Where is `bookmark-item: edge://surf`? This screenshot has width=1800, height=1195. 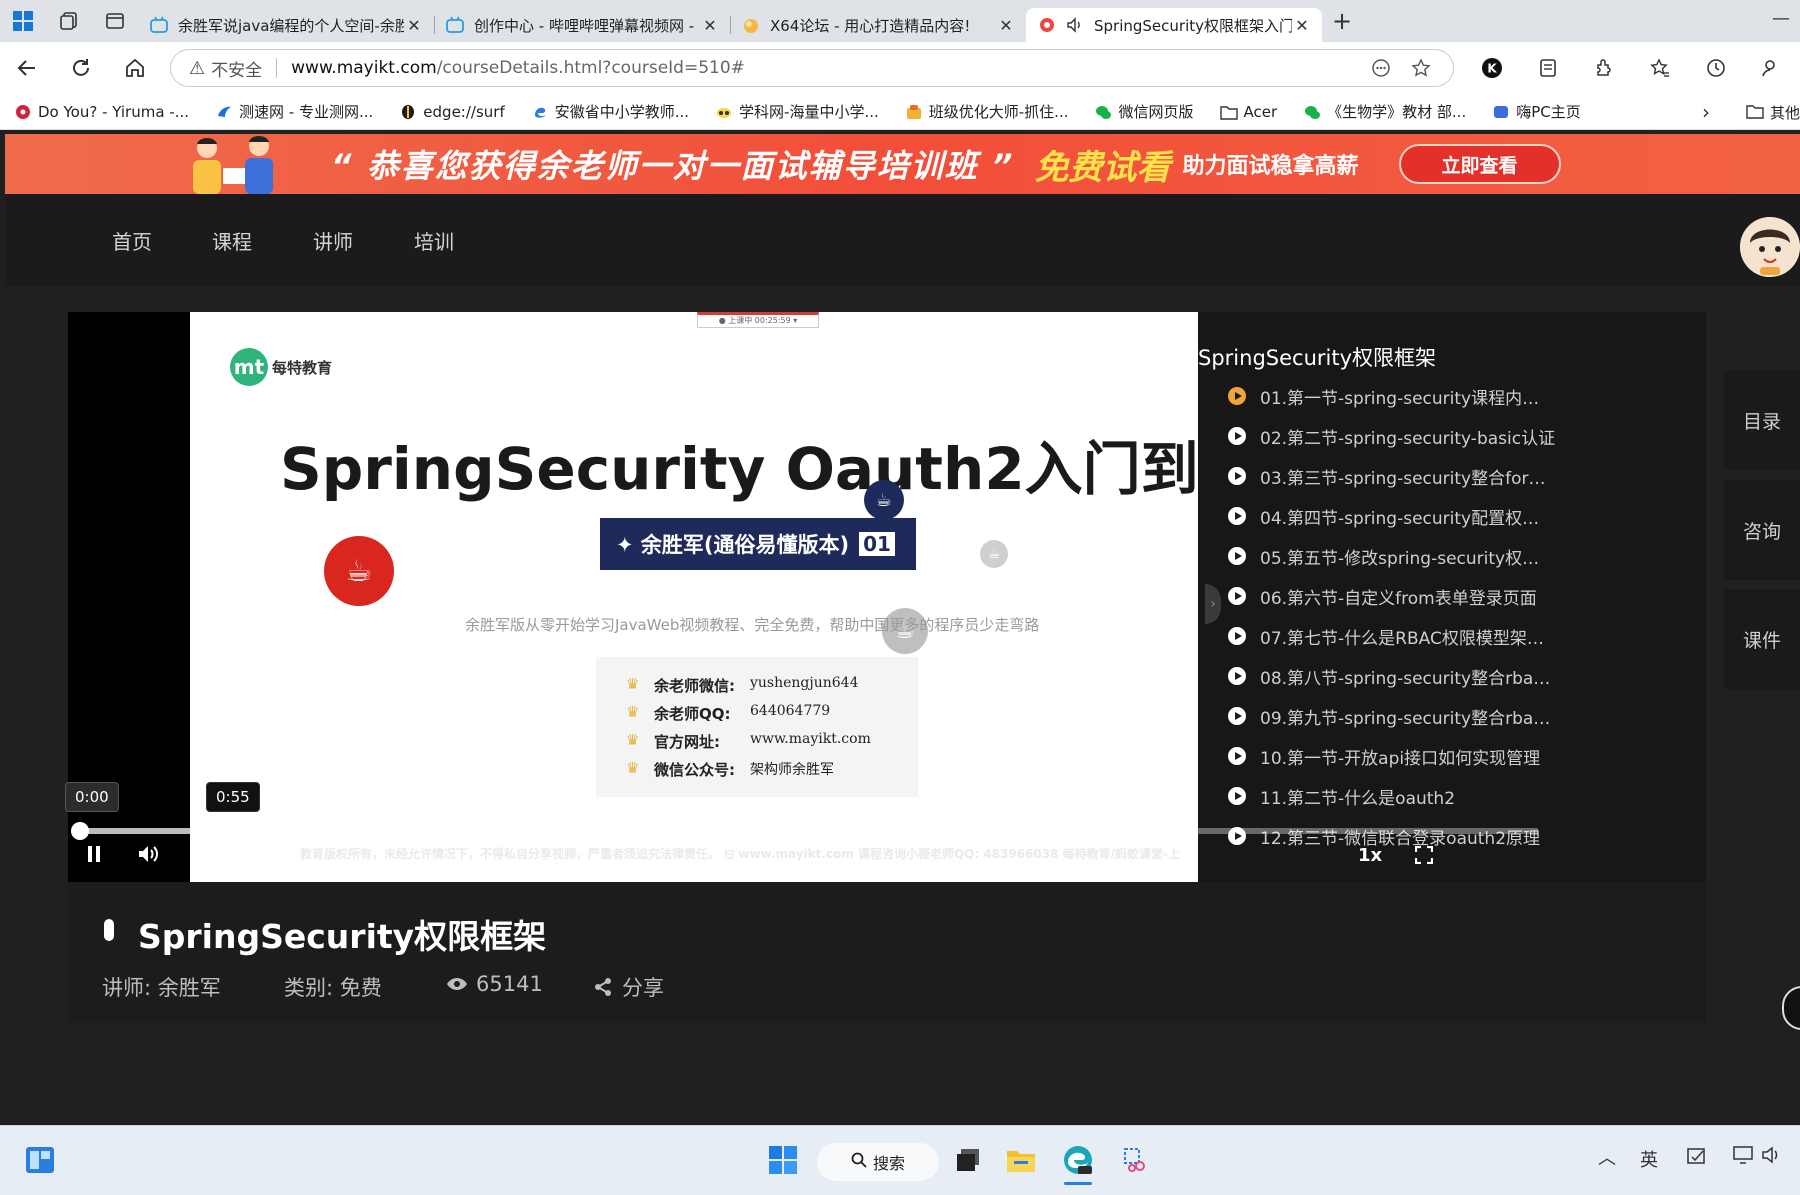 bookmark-item: edge://surf is located at coordinates (452, 112).